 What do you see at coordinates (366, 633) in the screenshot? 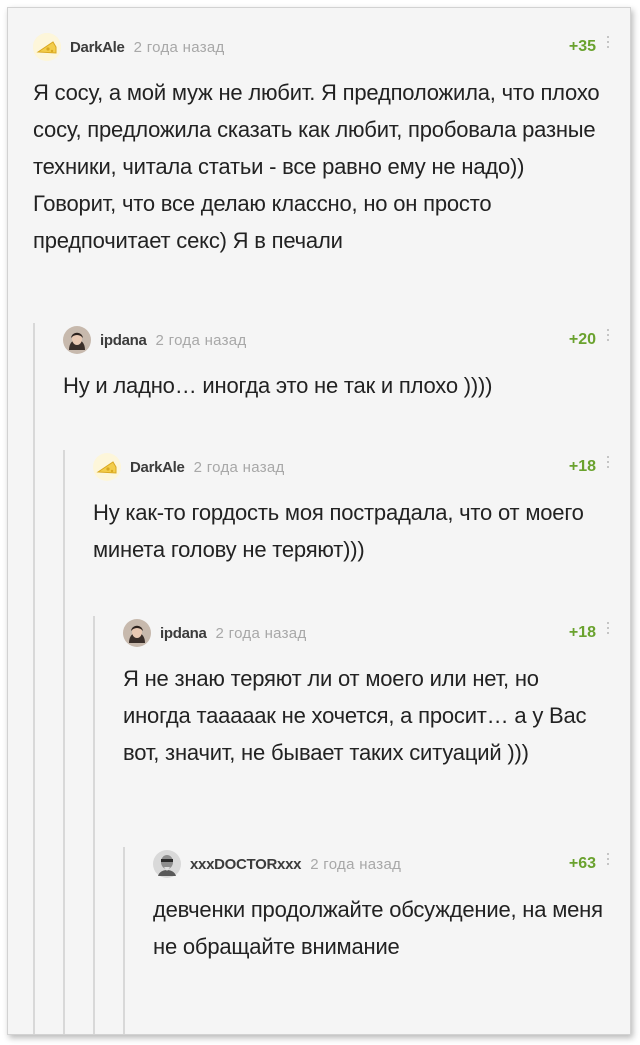
I see `comment-header: ipdana 2 года назад +18` at bounding box center [366, 633].